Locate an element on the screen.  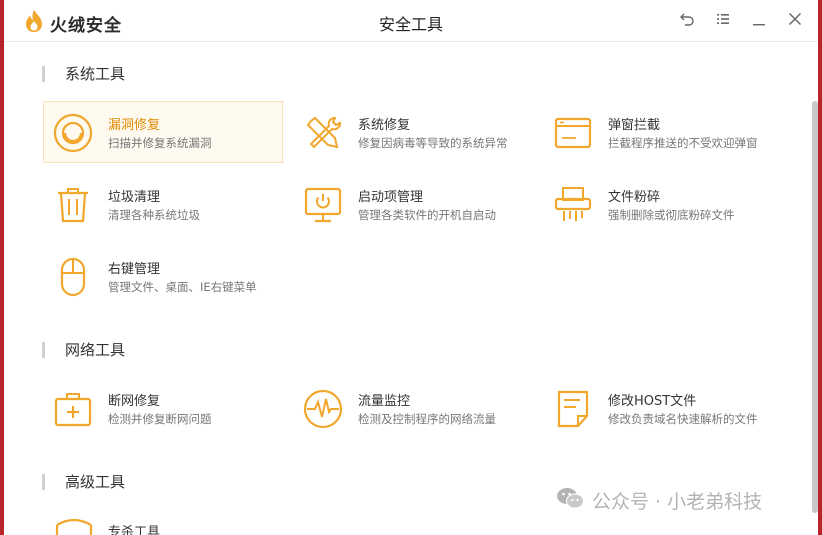
tool-startup-manage: 启动项管理 管理各类软件的开机自启动 is located at coordinates (413, 204).